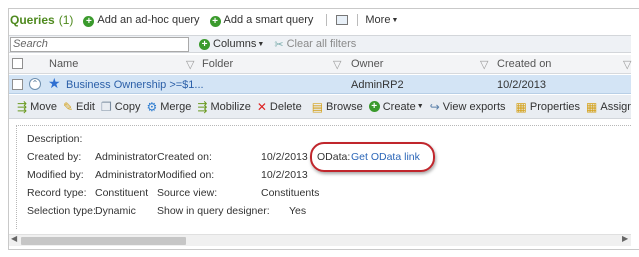 This screenshot has width=639, height=257. Describe the element at coordinates (168, 107) in the screenshot. I see `merge-button: ⚙ Merge` at that location.